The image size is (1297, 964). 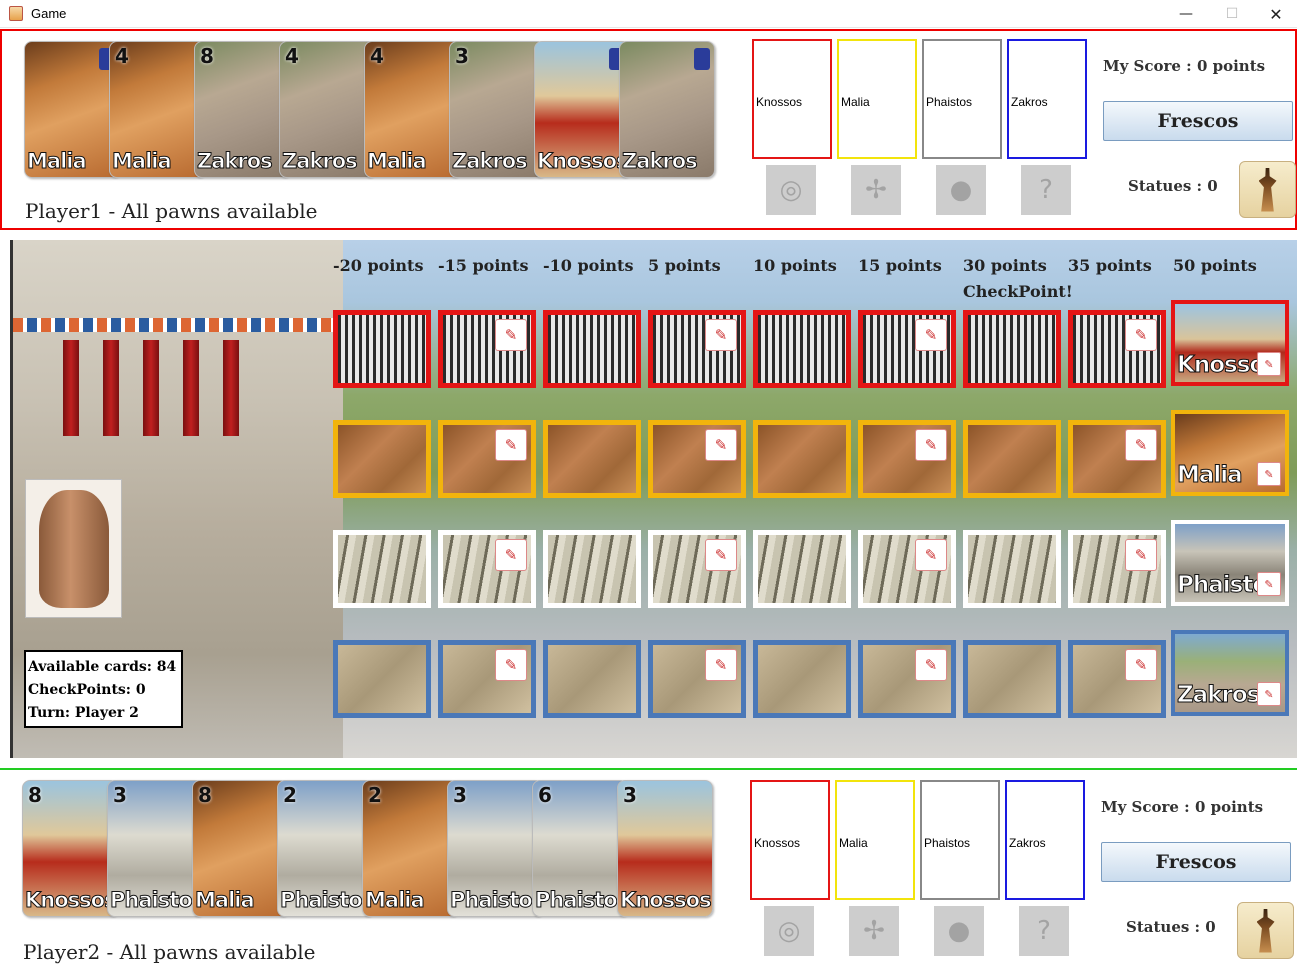 I want to click on hand-card-malia: 8 Malia, so click(x=240, y=848).